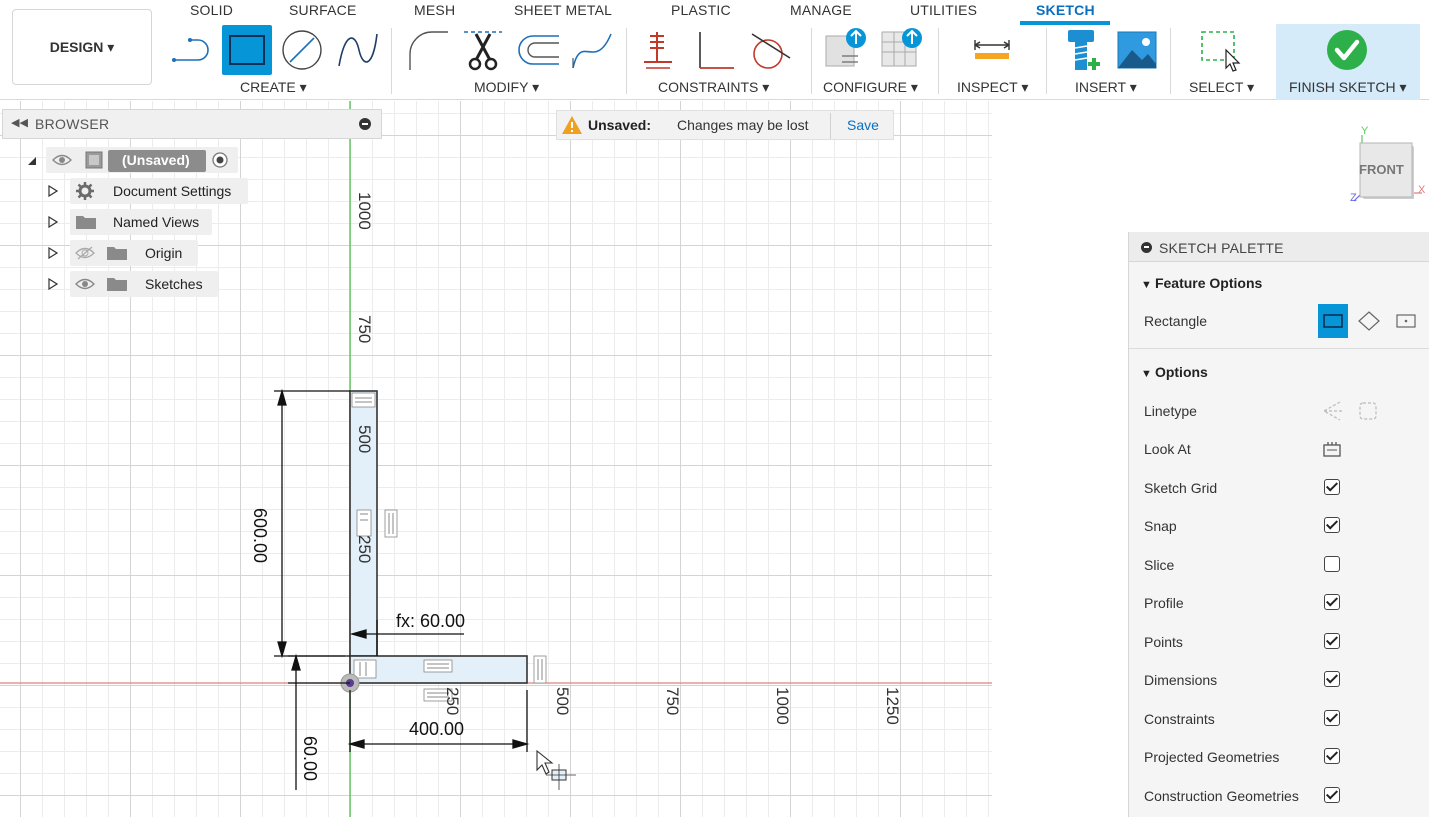 This screenshot has height=817, width=1429. Describe the element at coordinates (743, 125) in the screenshot. I see `unsaved-message: Changes may be lost` at that location.